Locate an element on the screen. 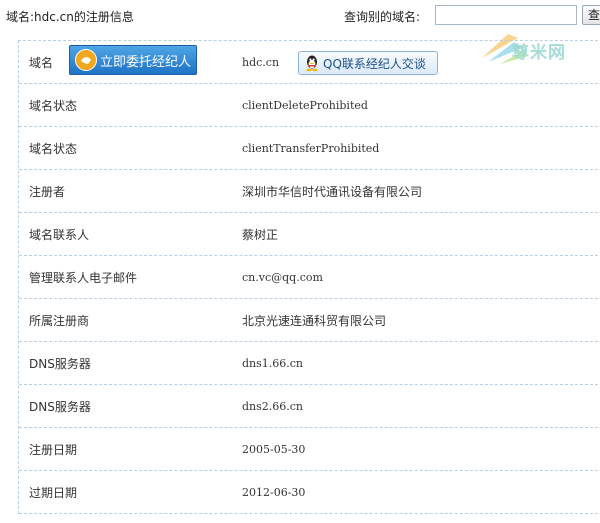 The image size is (600, 523). qq-contact-broker-button: QQ联系经纪人交谈 is located at coordinates (368, 63).